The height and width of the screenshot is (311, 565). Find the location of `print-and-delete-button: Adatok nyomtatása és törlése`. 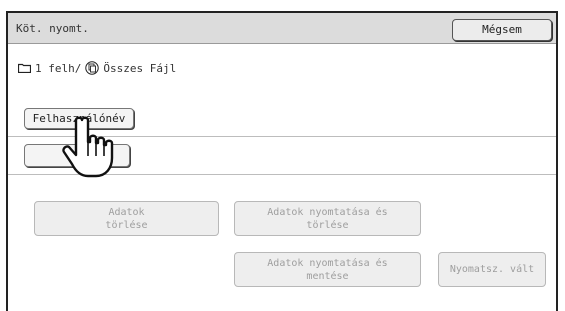

print-and-delete-button: Adatok nyomtatása és törlése is located at coordinates (327, 218).